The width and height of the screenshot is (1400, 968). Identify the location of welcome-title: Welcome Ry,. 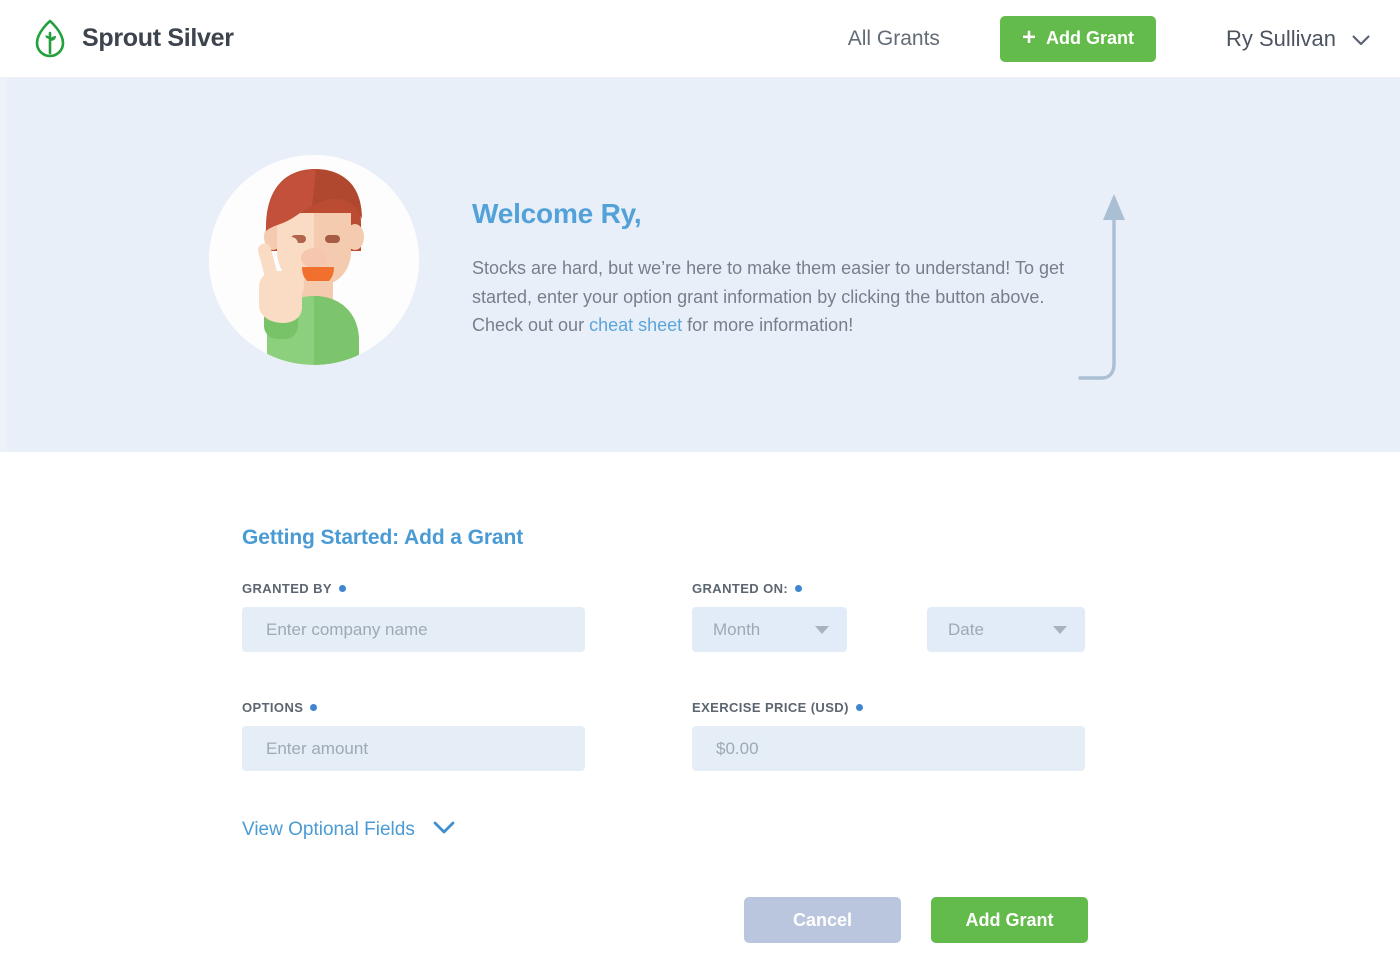
(557, 213).